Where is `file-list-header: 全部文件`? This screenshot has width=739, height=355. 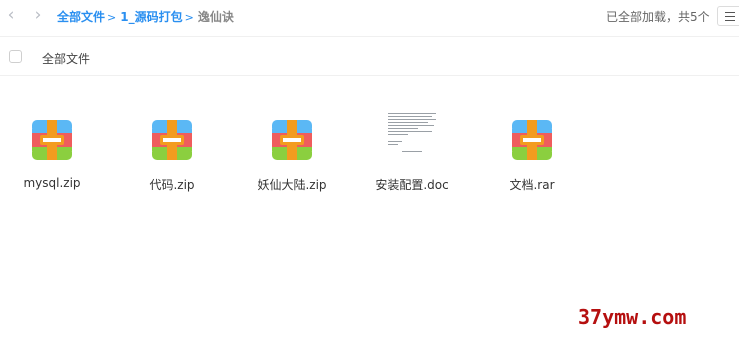
file-list-header: 全部文件 is located at coordinates (369, 56).